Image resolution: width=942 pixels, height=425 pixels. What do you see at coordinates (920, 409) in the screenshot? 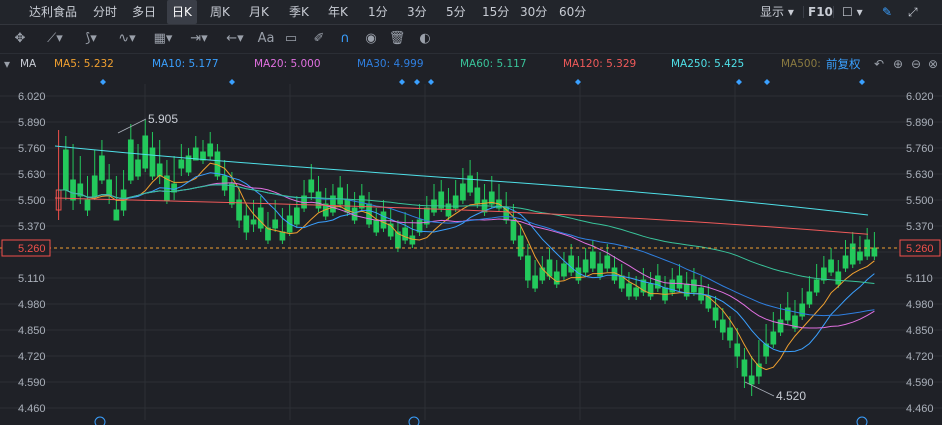
I see `y-tick-right: 4.460` at bounding box center [920, 409].